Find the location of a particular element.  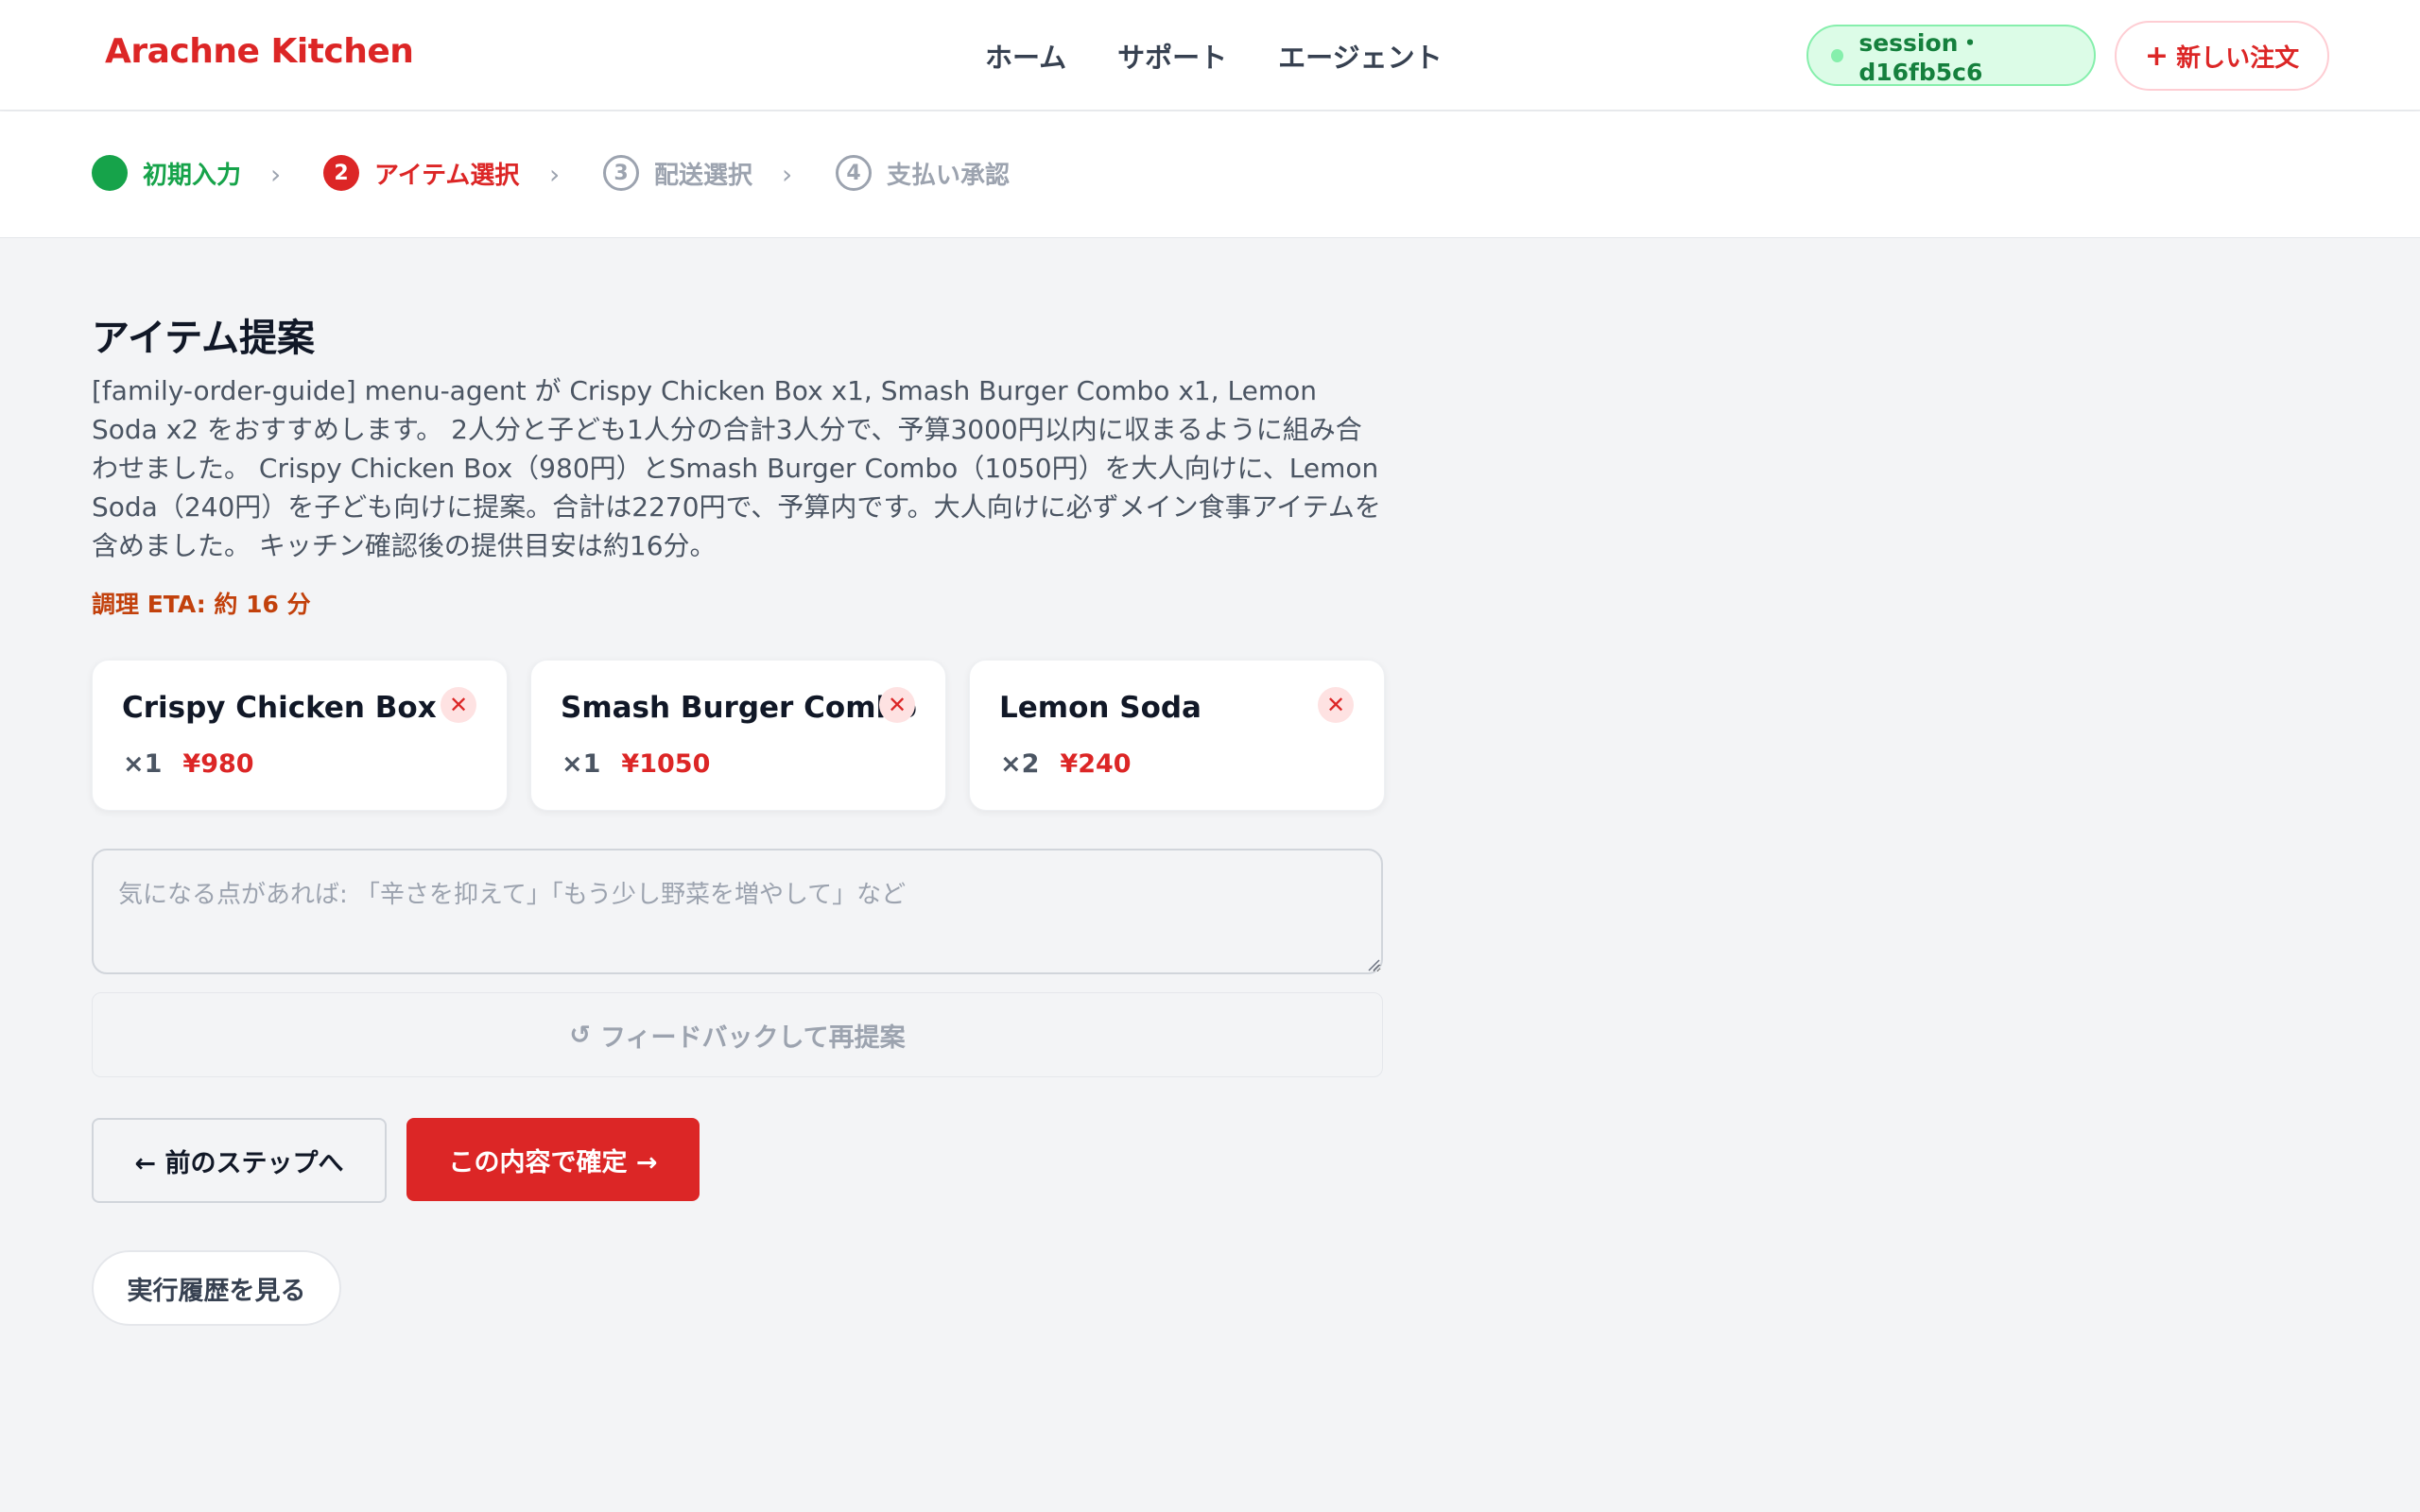

new-order-button: + 新しい注文 is located at coordinates (2222, 56).